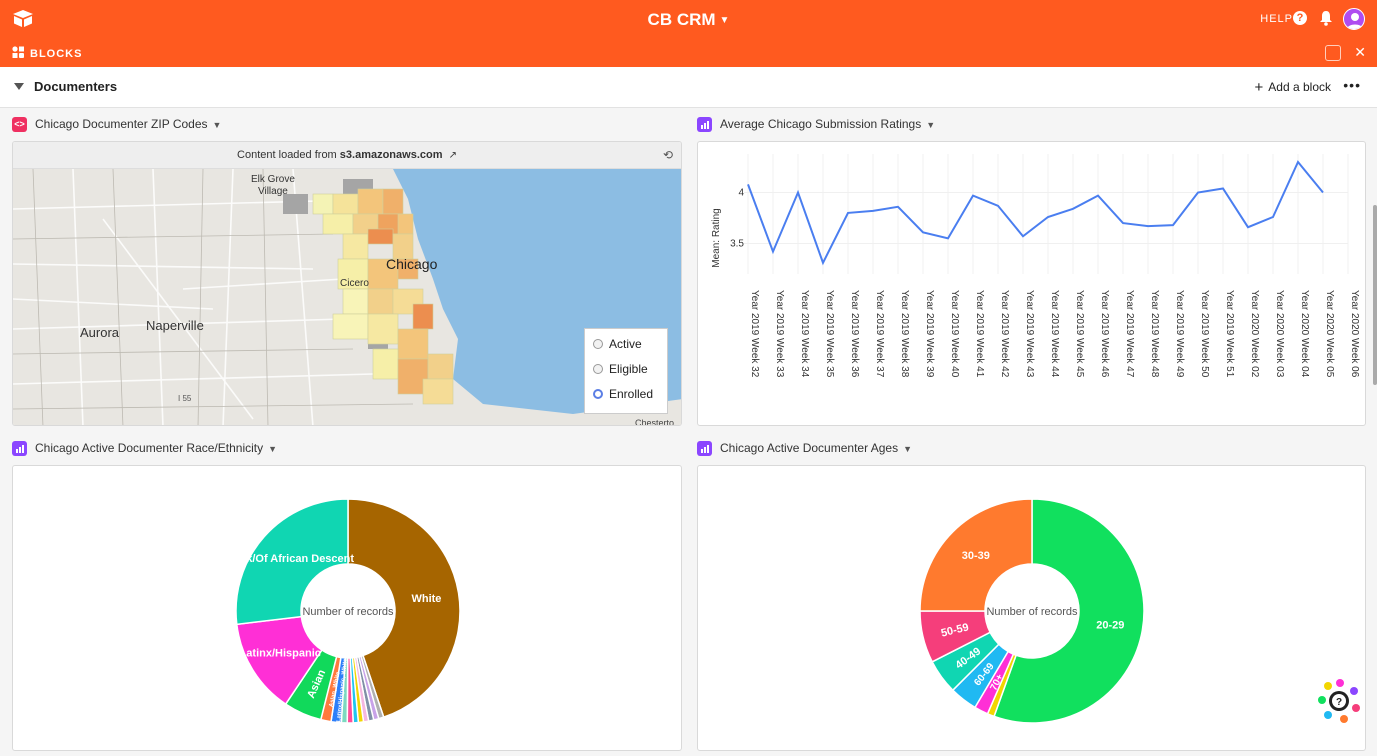 The image size is (1377, 756). What do you see at coordinates (1035, 213) in the screenshot?
I see `rating-series-line` at bounding box center [1035, 213].